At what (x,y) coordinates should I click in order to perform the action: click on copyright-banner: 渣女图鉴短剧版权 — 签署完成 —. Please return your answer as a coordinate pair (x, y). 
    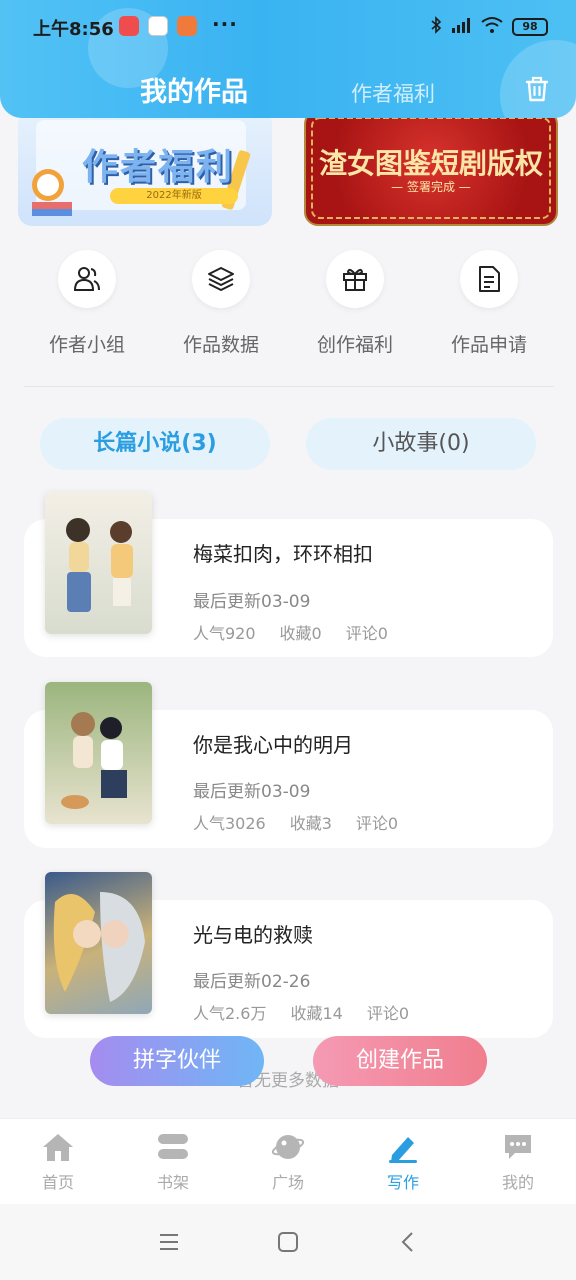
    Looking at the image, I should click on (431, 168).